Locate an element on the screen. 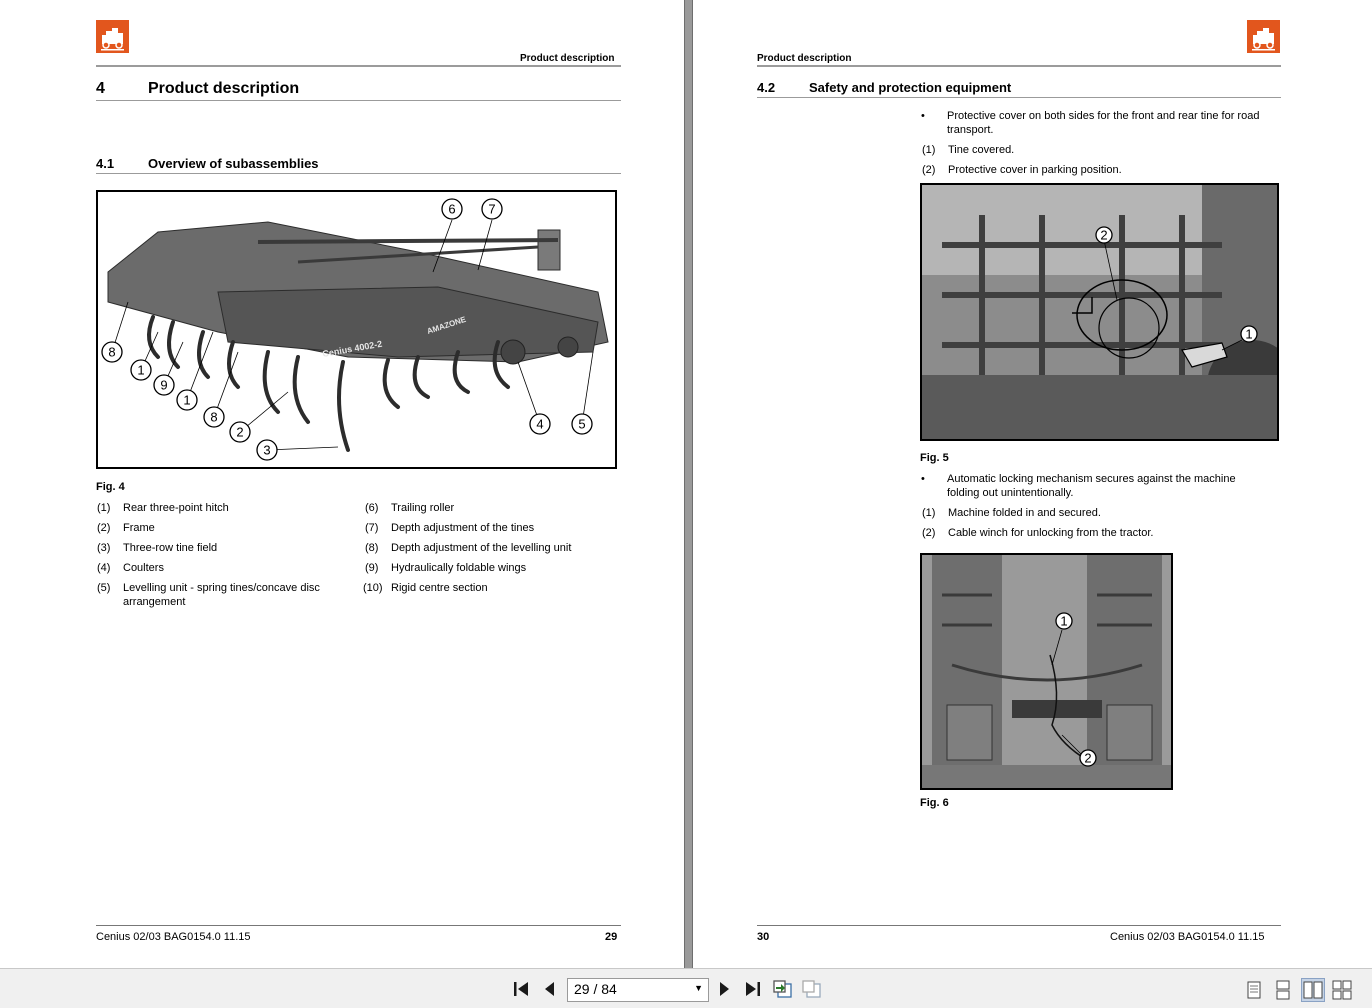 Image resolution: width=1372 pixels, height=1008 pixels. section-title: Safety and protection equipment is located at coordinates (910, 87).